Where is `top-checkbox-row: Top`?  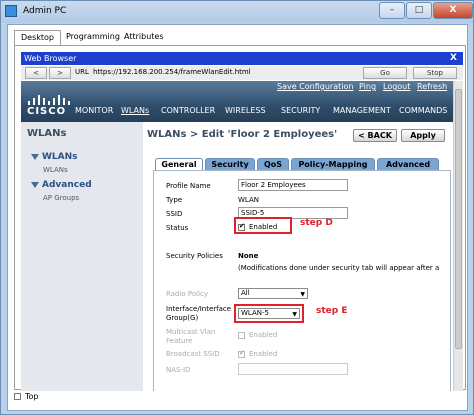
top-checkbox-row: Top is located at coordinates (26, 396).